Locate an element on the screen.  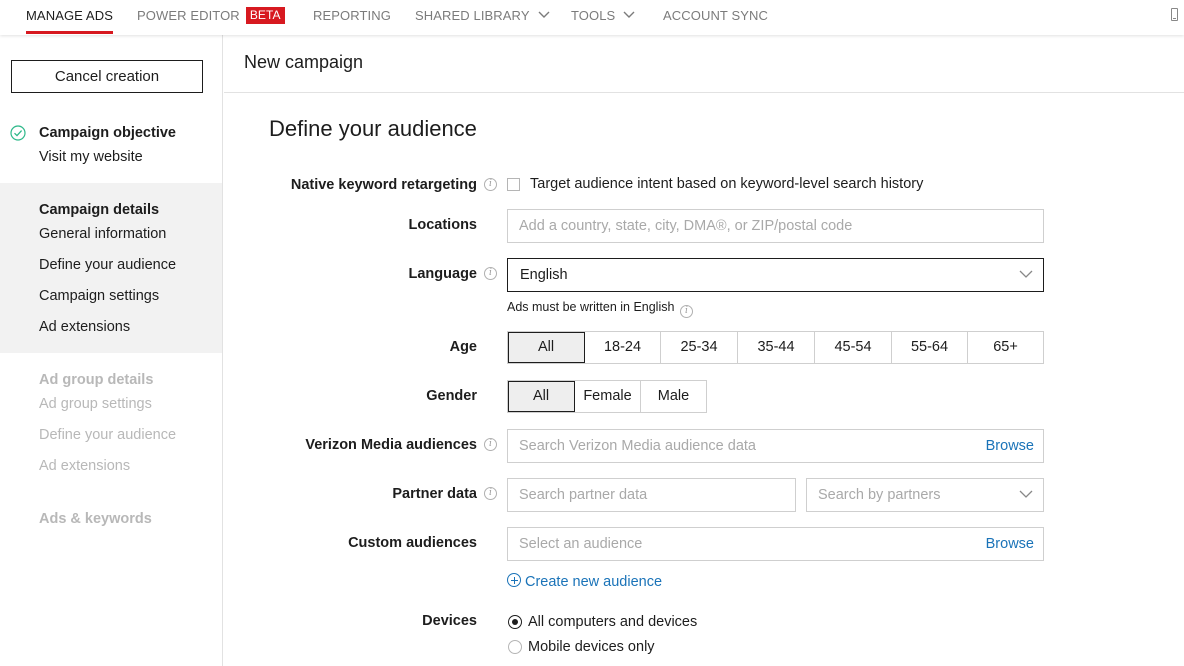
nav-account-sync: ACCOUNT SYNC is located at coordinates (715, 17).